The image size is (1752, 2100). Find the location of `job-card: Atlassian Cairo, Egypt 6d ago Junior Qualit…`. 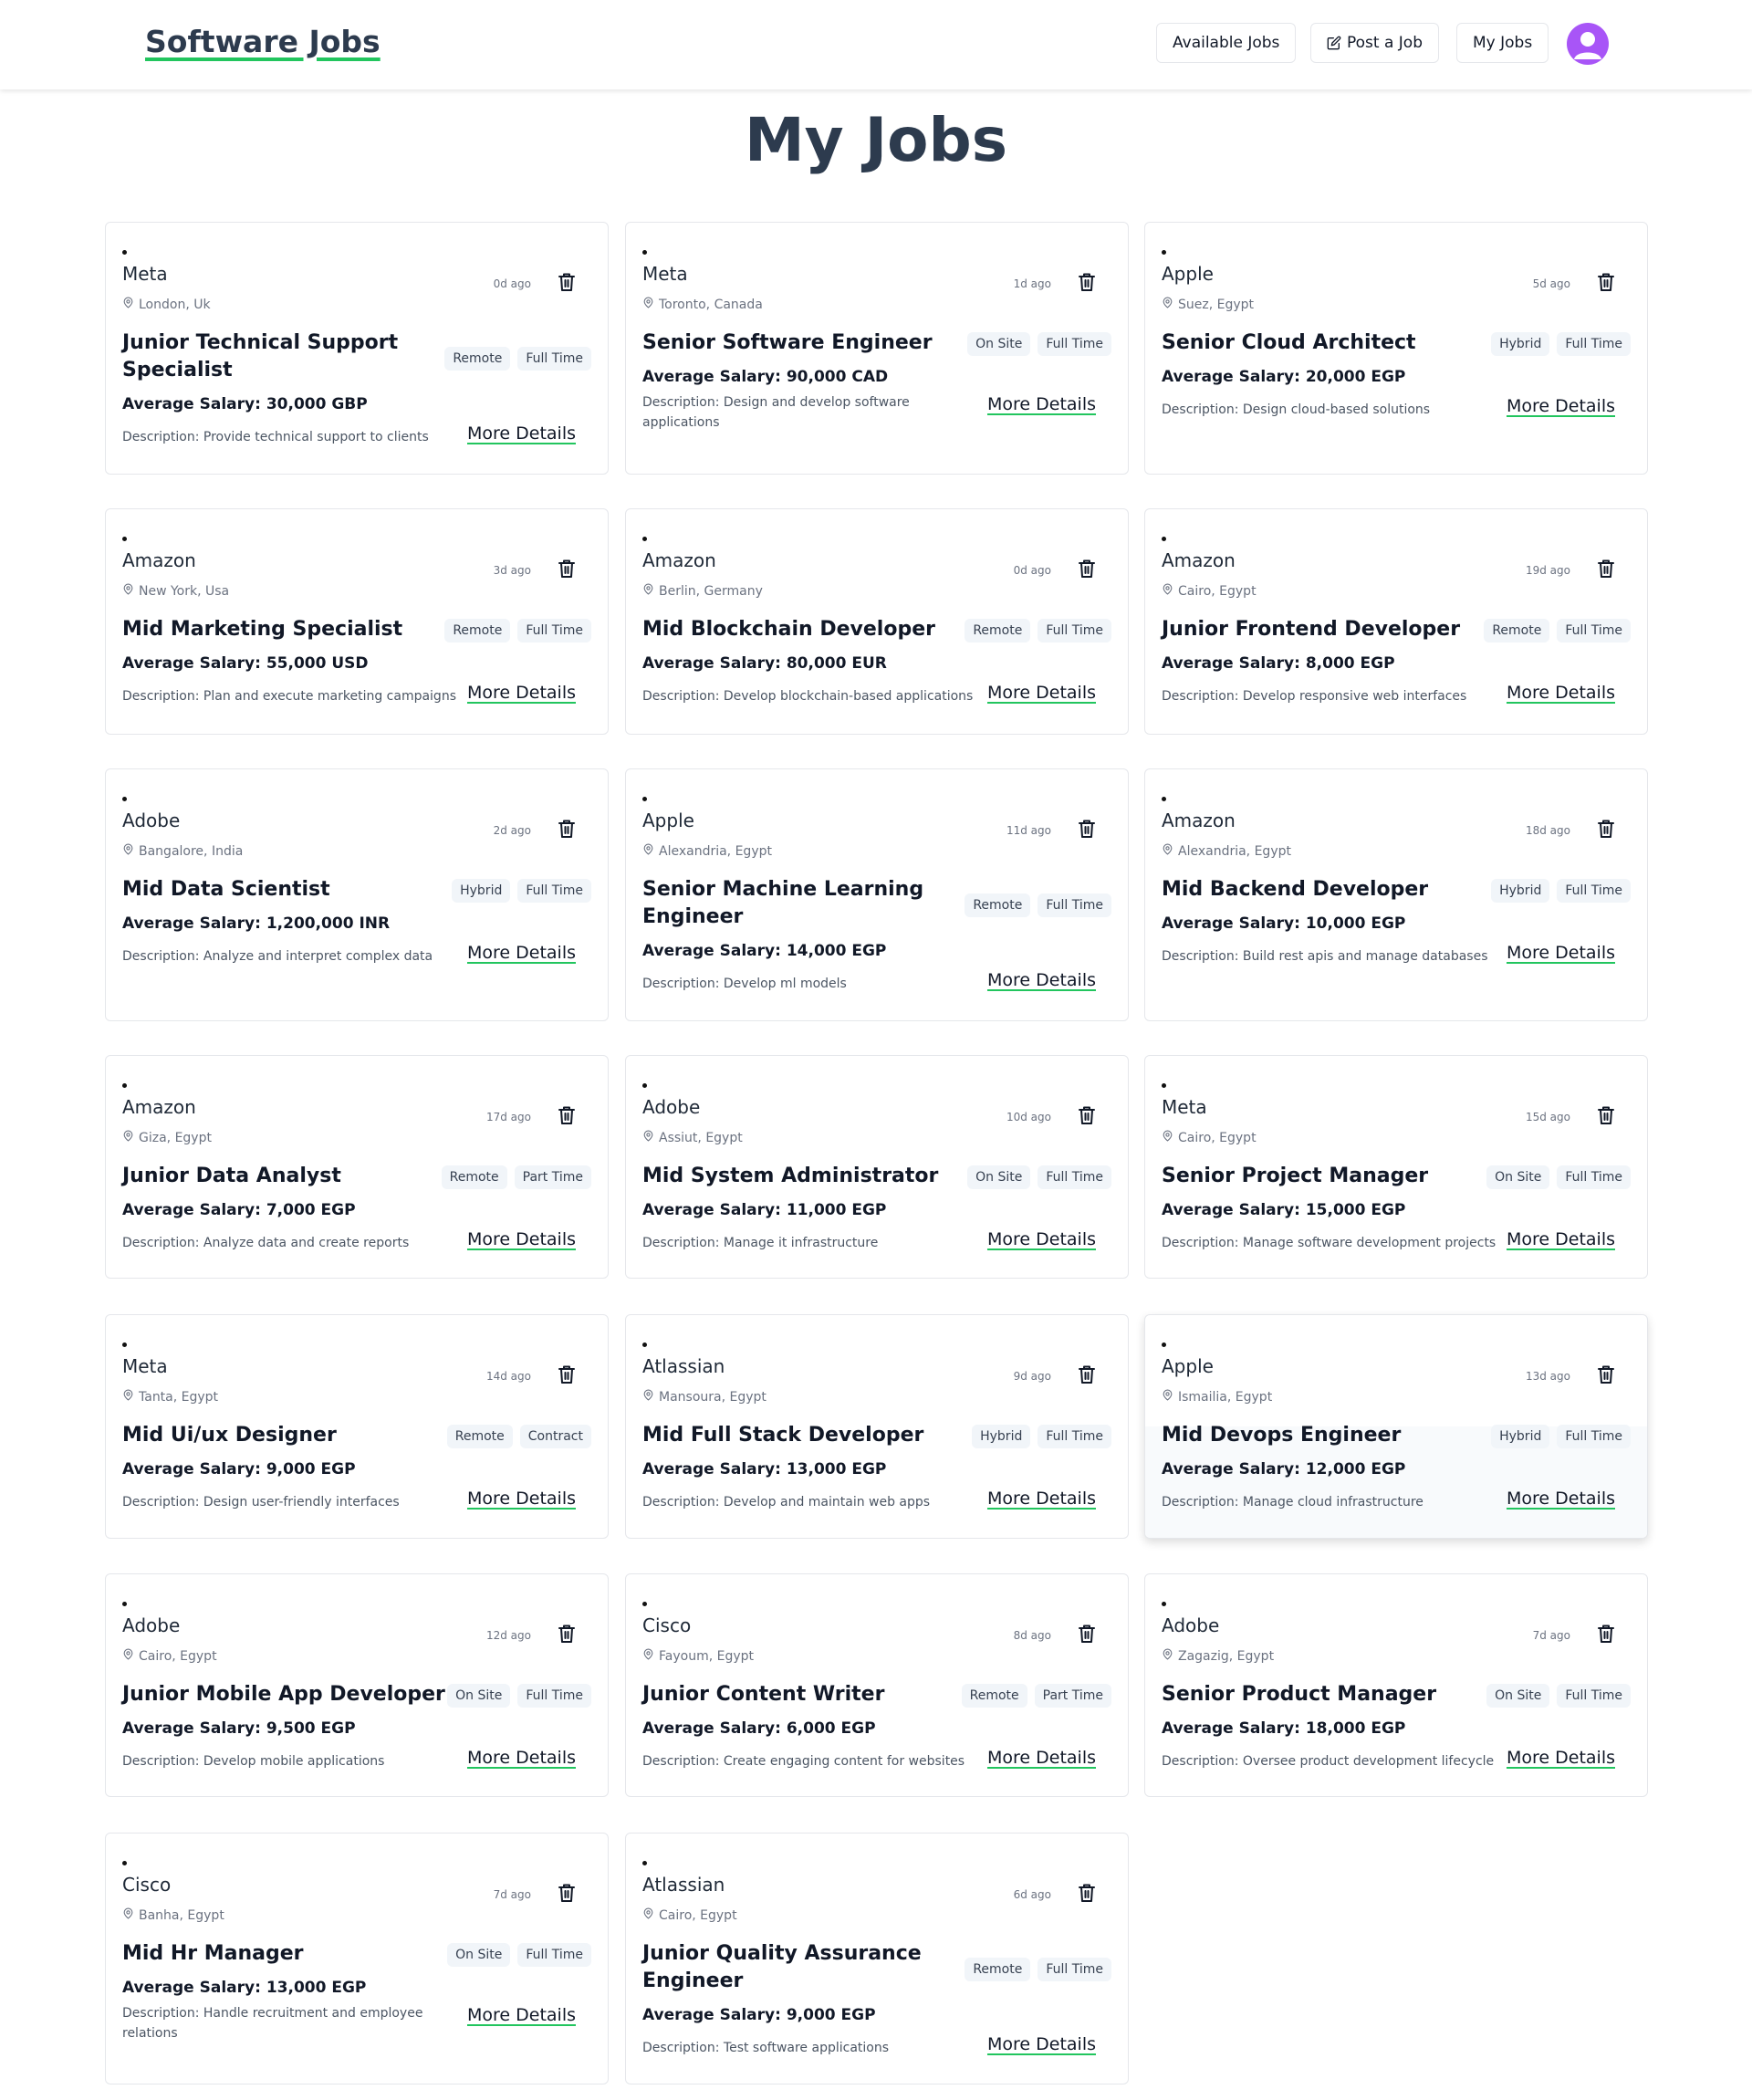

job-card: Atlassian Cairo, Egypt 6d ago Junior Qualit… is located at coordinates (877, 1958).